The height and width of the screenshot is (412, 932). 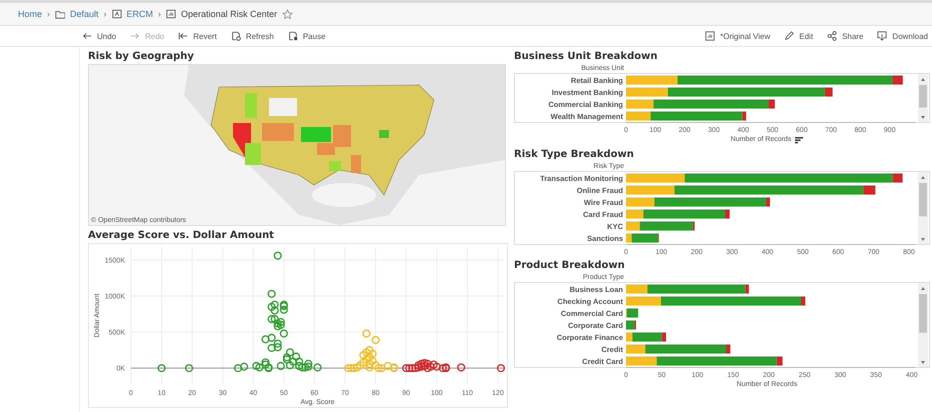 I want to click on panel-title: Average Score vs. Dollar Amount, so click(x=181, y=236).